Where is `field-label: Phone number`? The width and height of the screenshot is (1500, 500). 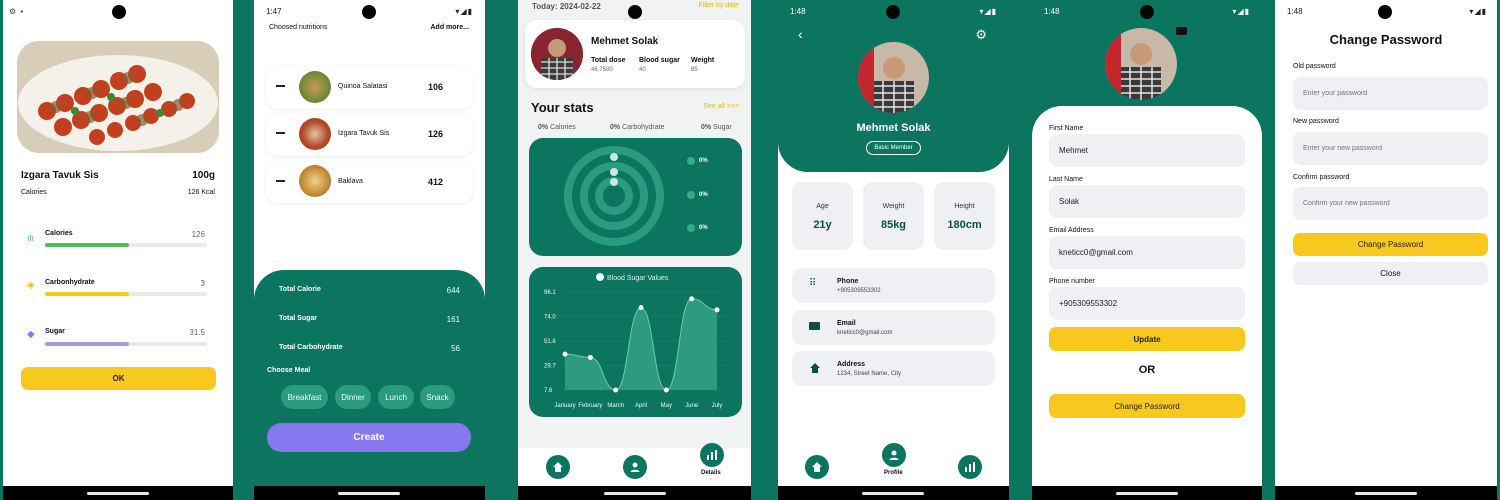 field-label: Phone number is located at coordinates (1072, 281).